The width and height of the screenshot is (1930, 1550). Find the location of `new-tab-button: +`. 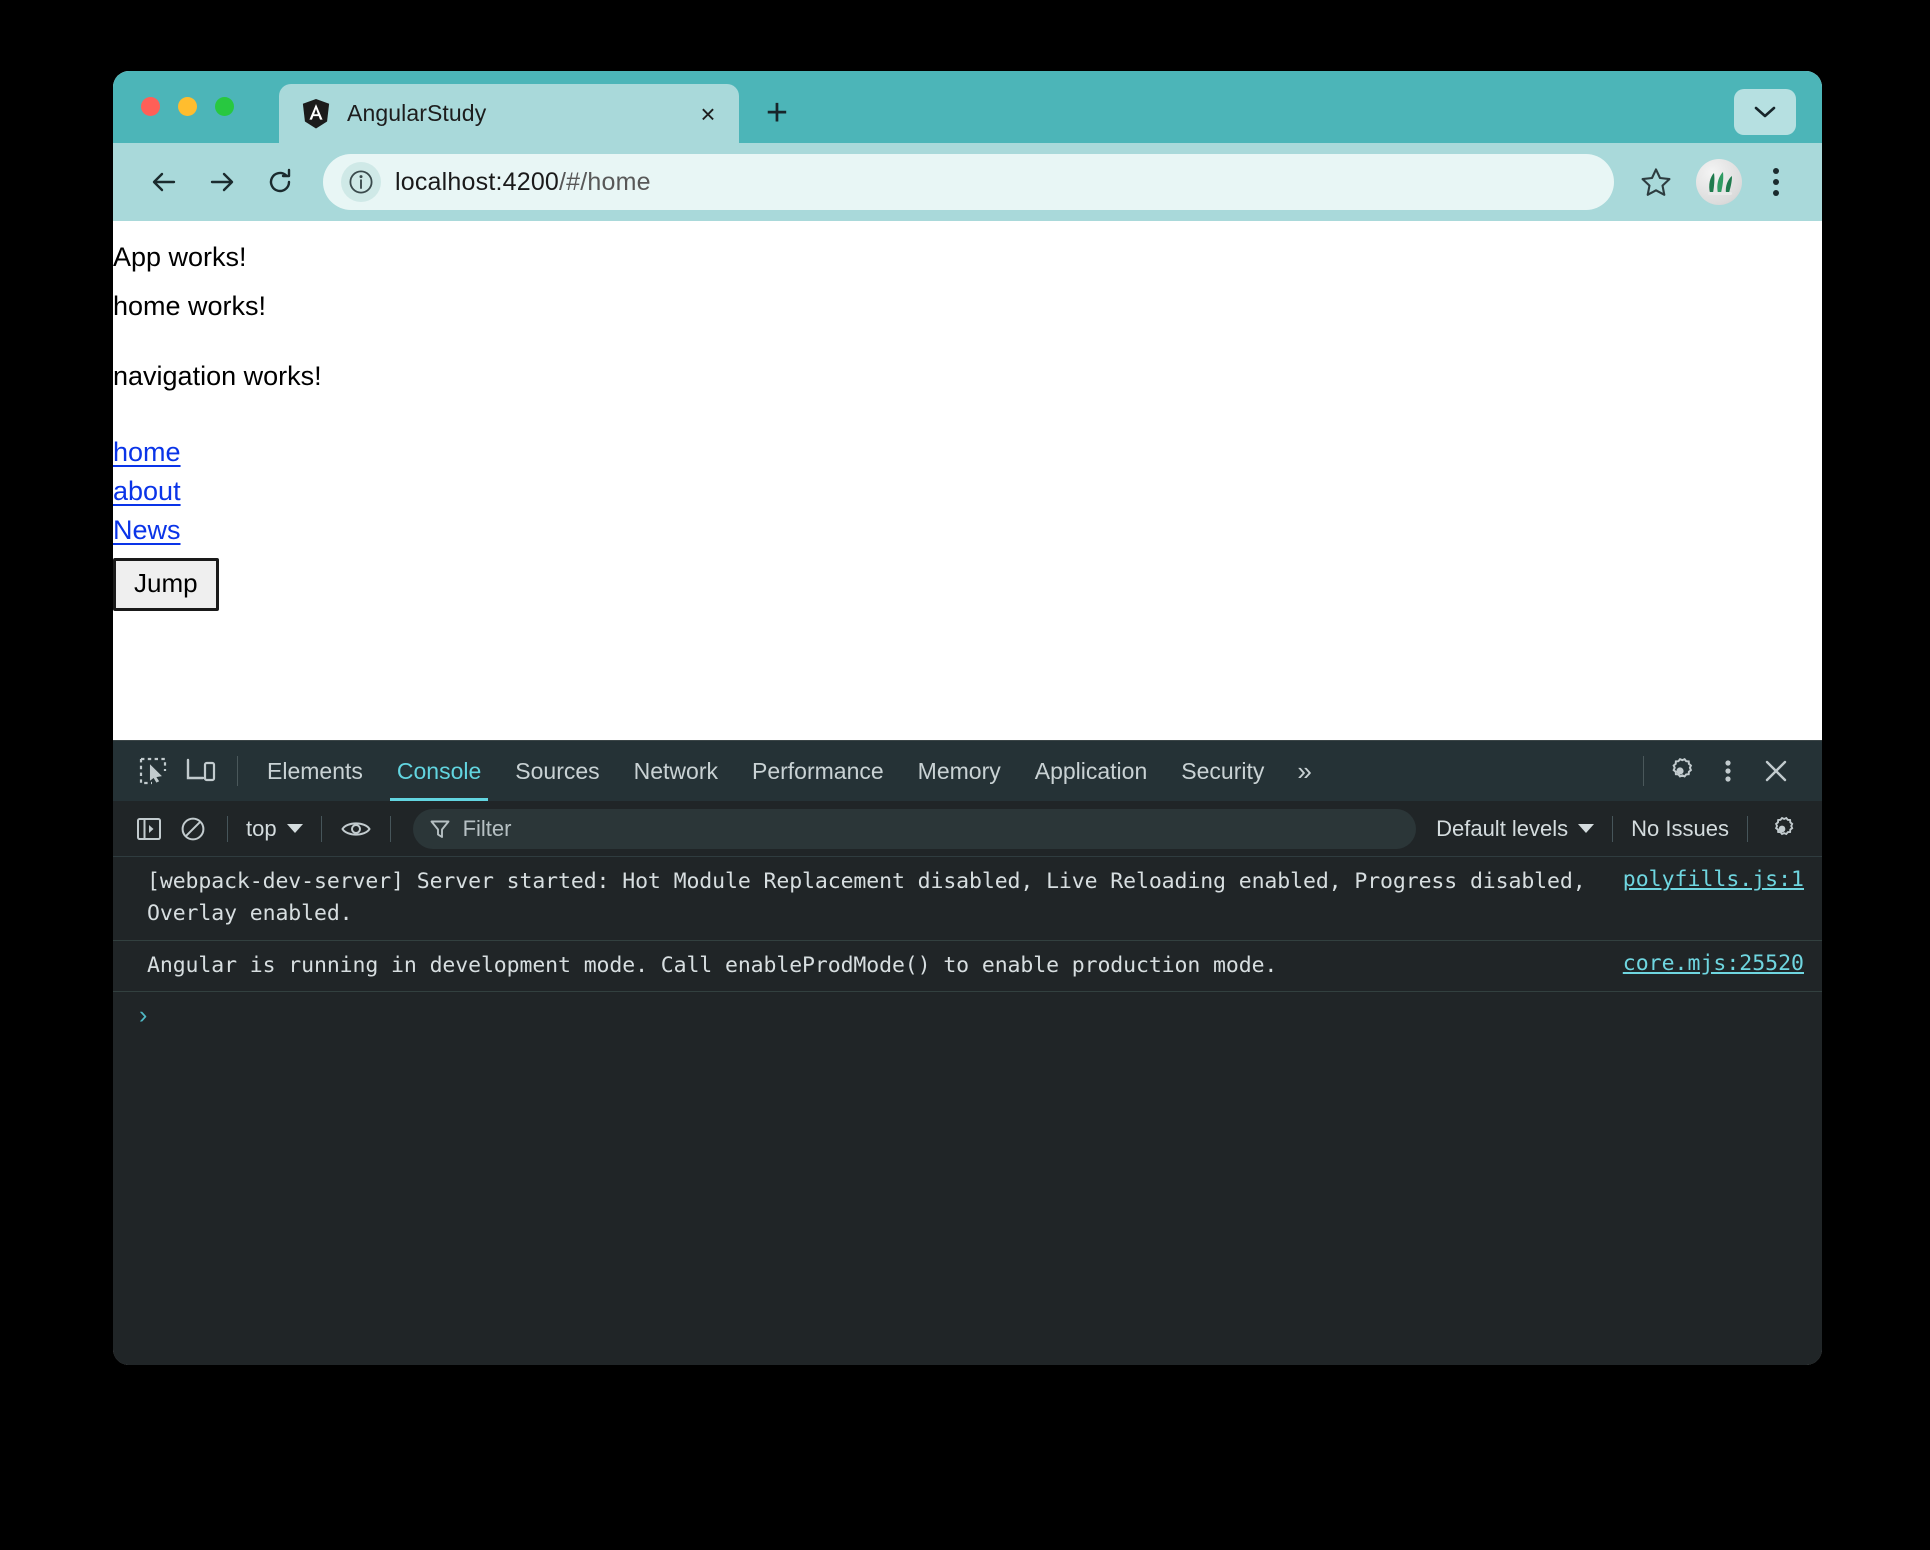

new-tab-button: + is located at coordinates (777, 113).